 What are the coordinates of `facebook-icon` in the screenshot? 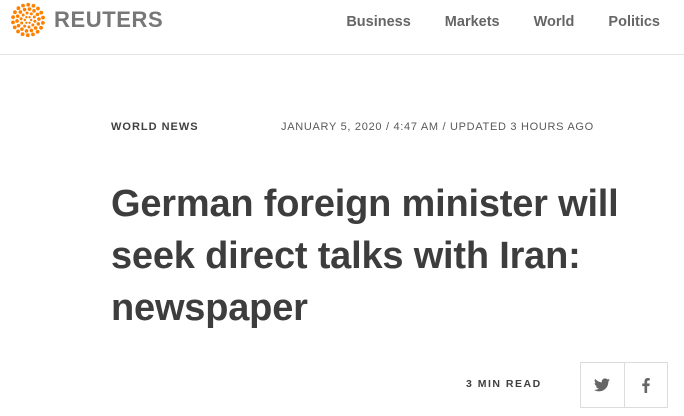 It's located at (646, 385).